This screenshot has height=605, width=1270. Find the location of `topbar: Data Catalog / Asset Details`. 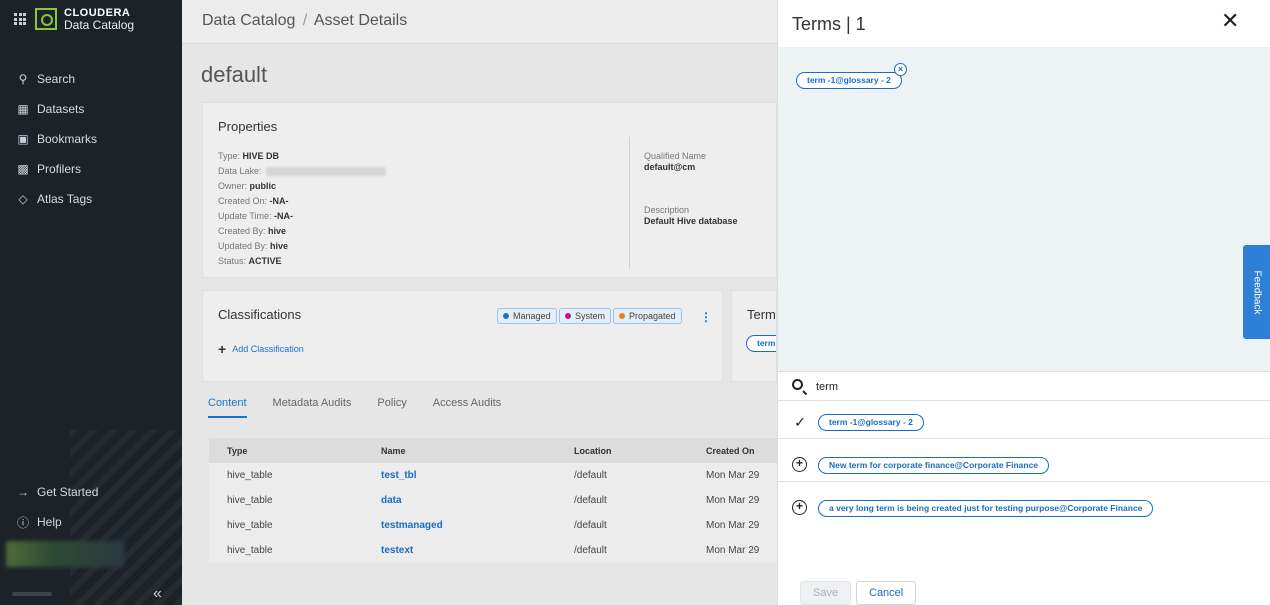

topbar: Data Catalog / Asset Details is located at coordinates (479, 22).